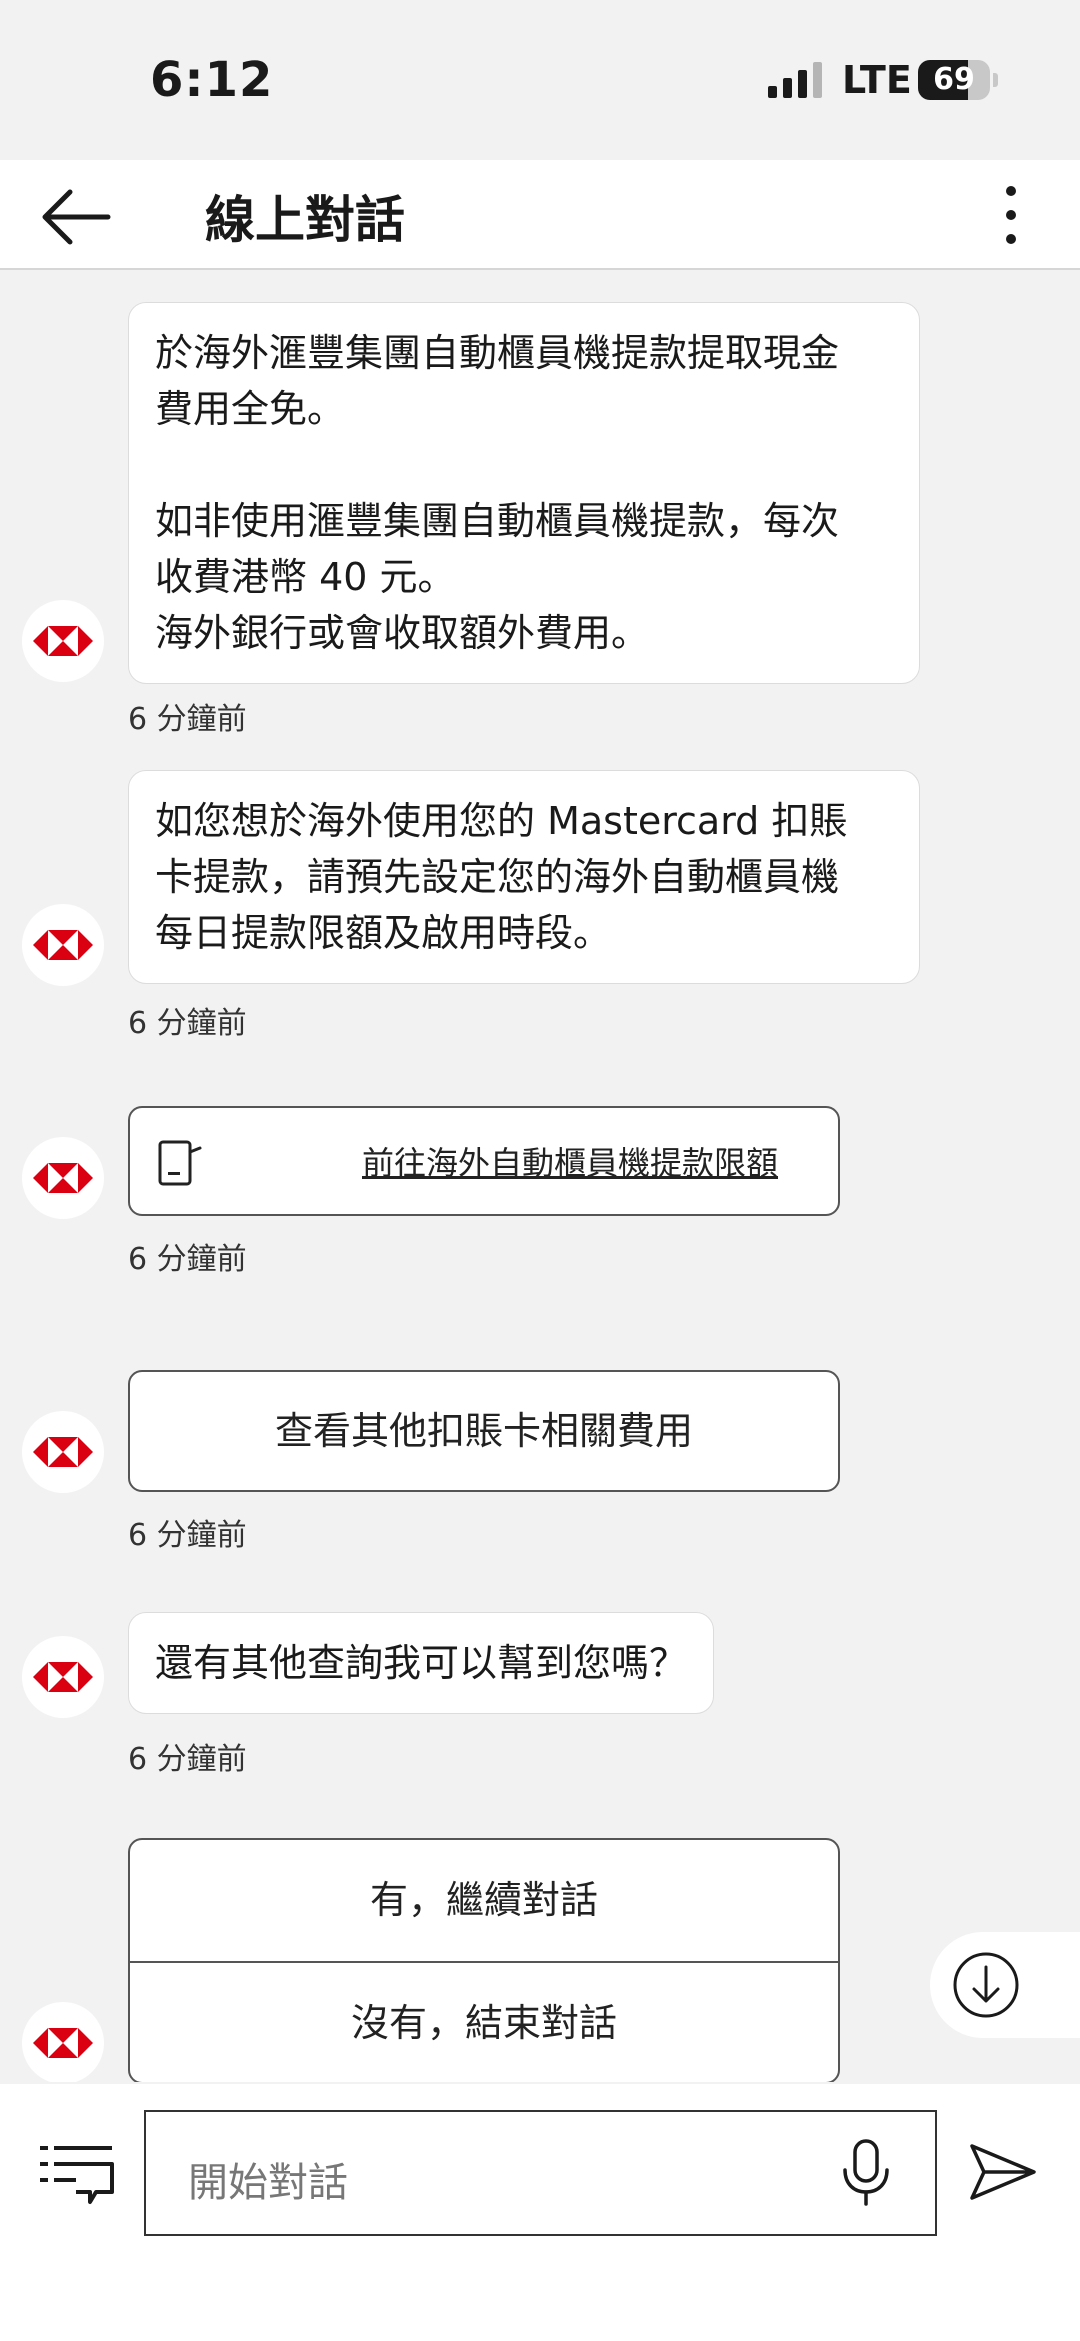 This screenshot has height=2341, width=1080. Describe the element at coordinates (212, 80) in the screenshot. I see `status-time: 6:12` at that location.